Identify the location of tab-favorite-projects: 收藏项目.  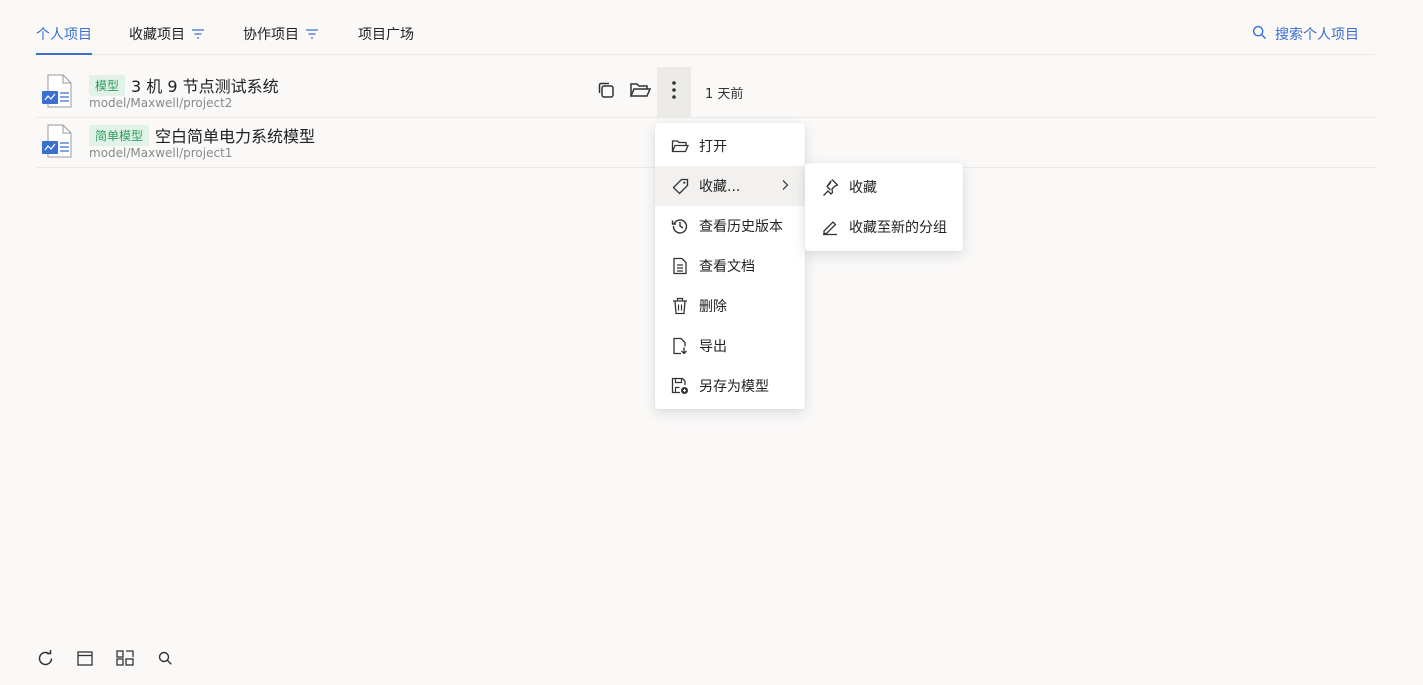
(167, 34).